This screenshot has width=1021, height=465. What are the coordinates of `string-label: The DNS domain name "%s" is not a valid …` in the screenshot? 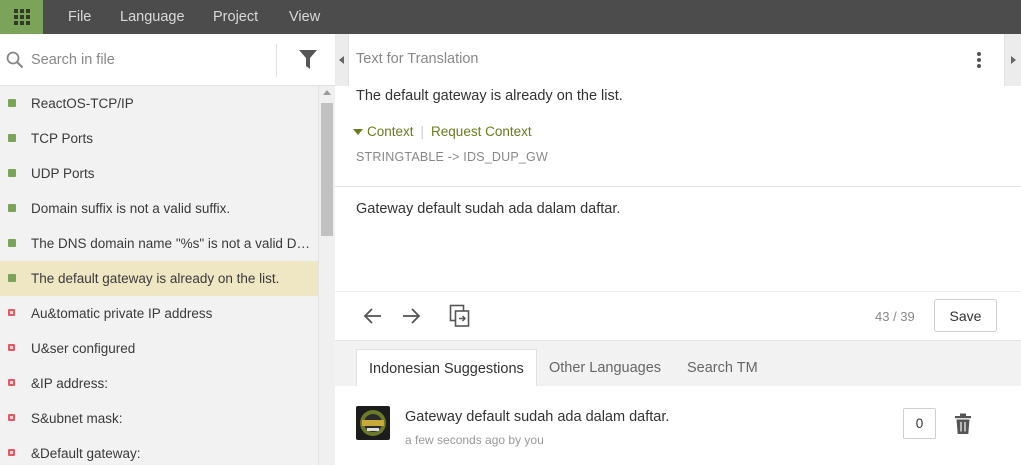 It's located at (171, 243).